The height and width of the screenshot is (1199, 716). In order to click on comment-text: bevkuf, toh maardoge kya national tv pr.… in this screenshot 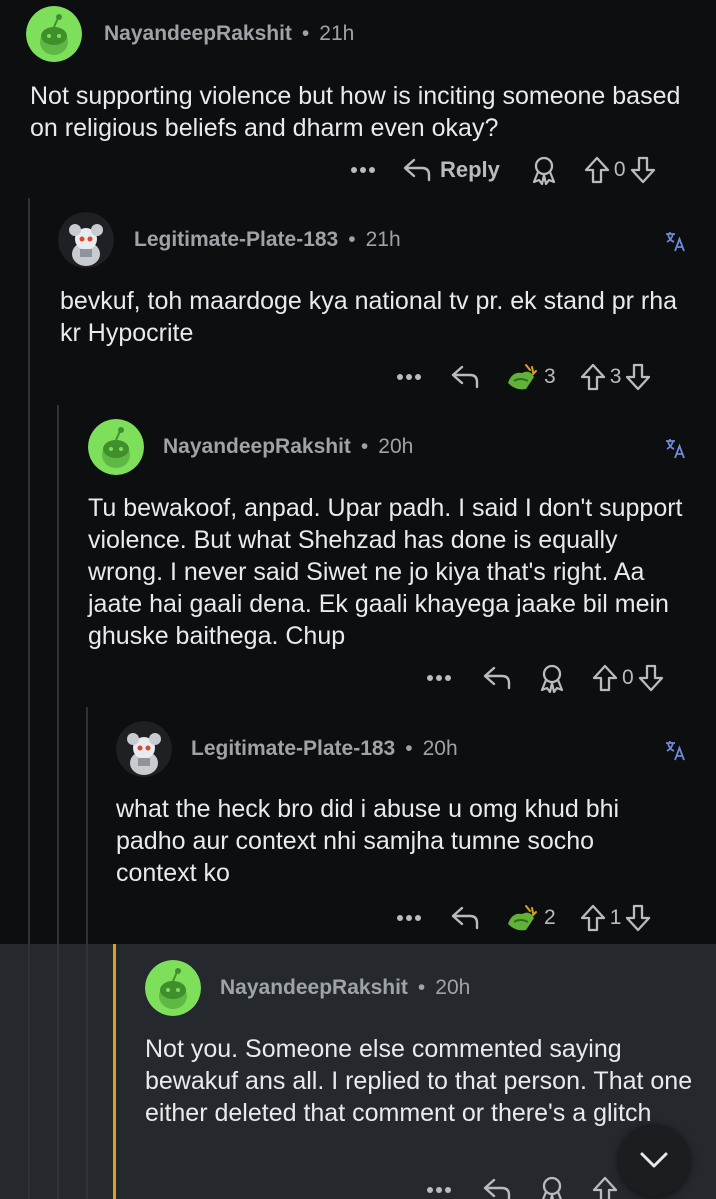, I will do `click(369, 317)`.